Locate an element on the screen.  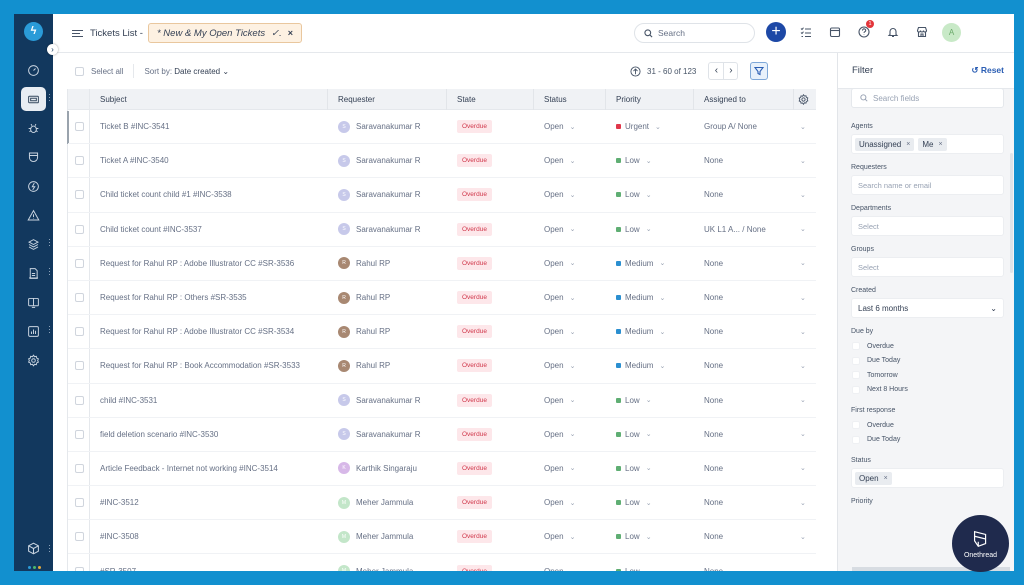
help-button: 1 is located at coordinates (864, 30).